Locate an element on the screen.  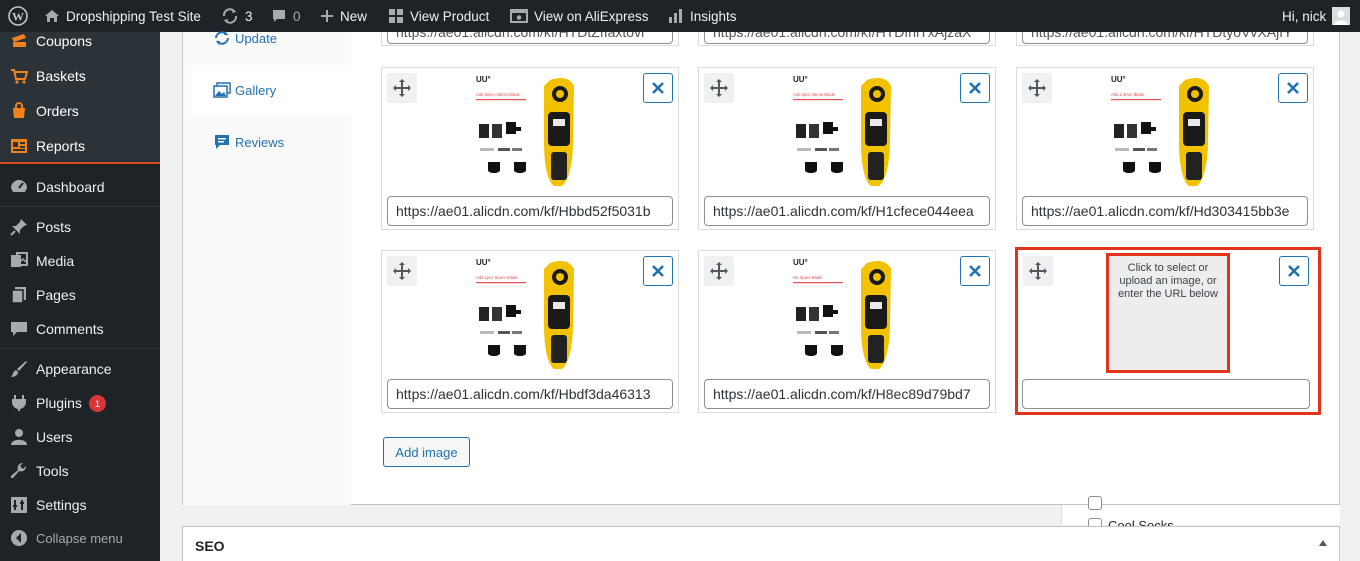
tab-gallery: Gallery is located at coordinates (271, 90).